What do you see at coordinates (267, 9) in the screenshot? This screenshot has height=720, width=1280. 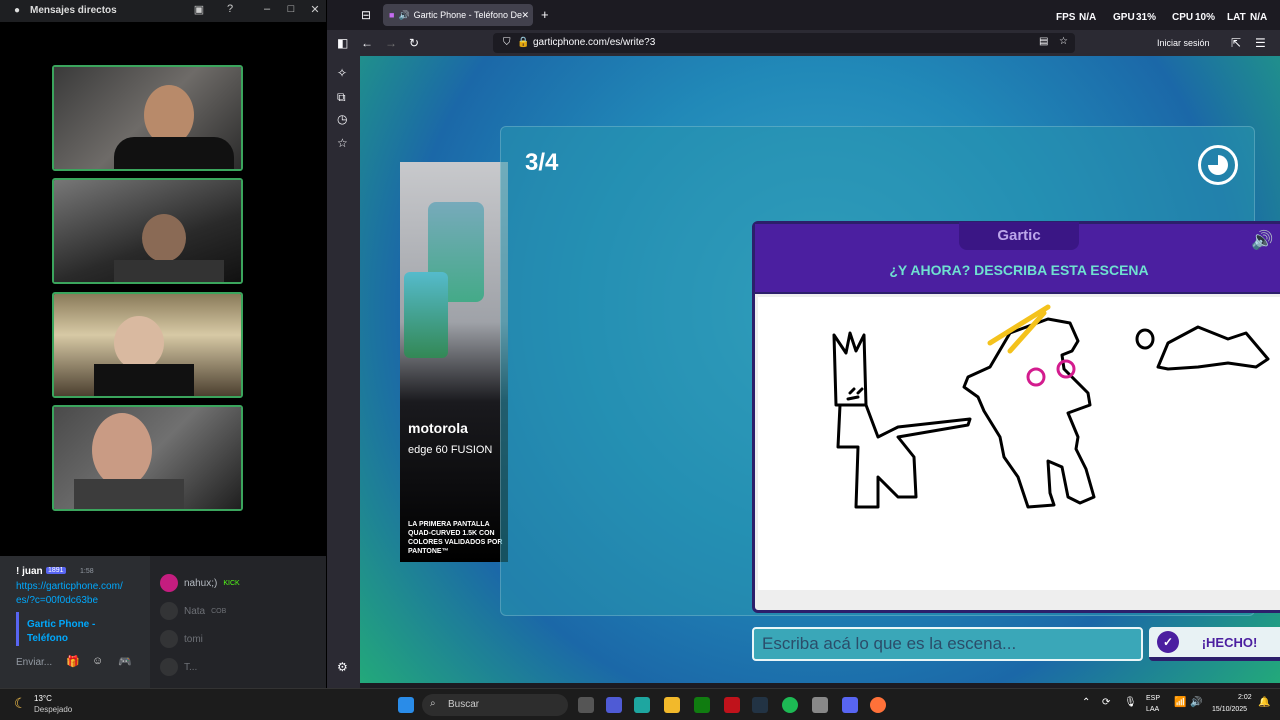 I see `minimize-button: –` at bounding box center [267, 9].